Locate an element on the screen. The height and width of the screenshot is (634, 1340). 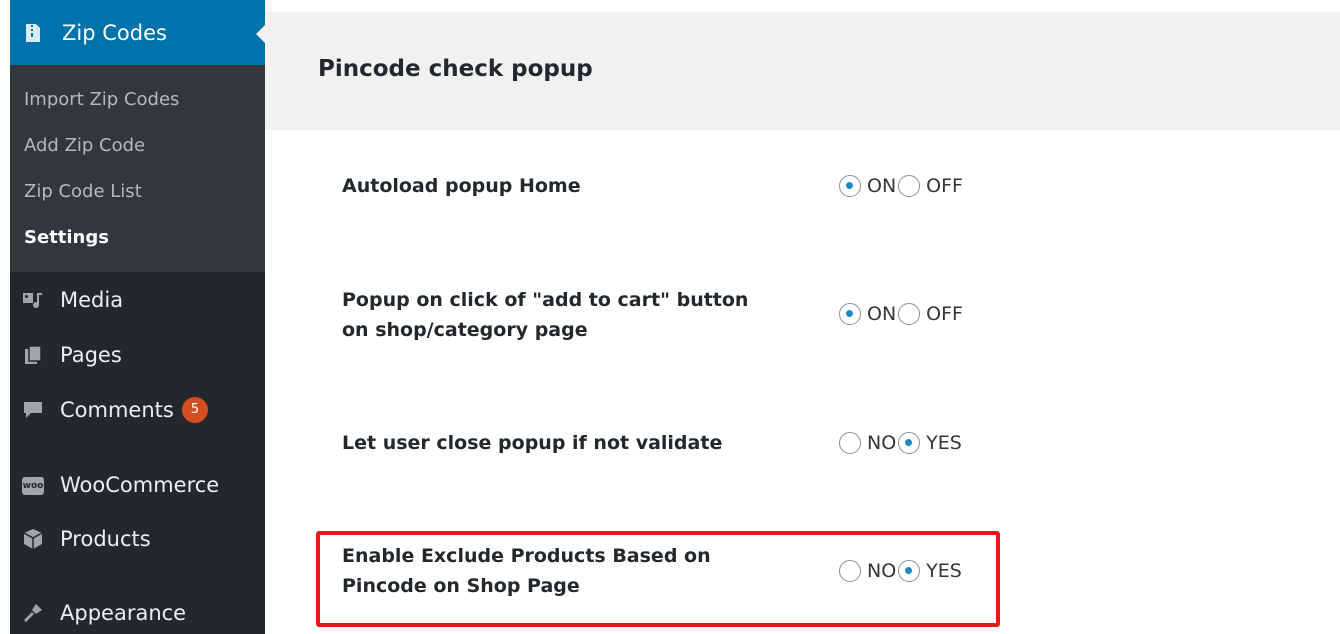
sidebar-item-woocommerce: woo WooCommerce is located at coordinates (137, 485).